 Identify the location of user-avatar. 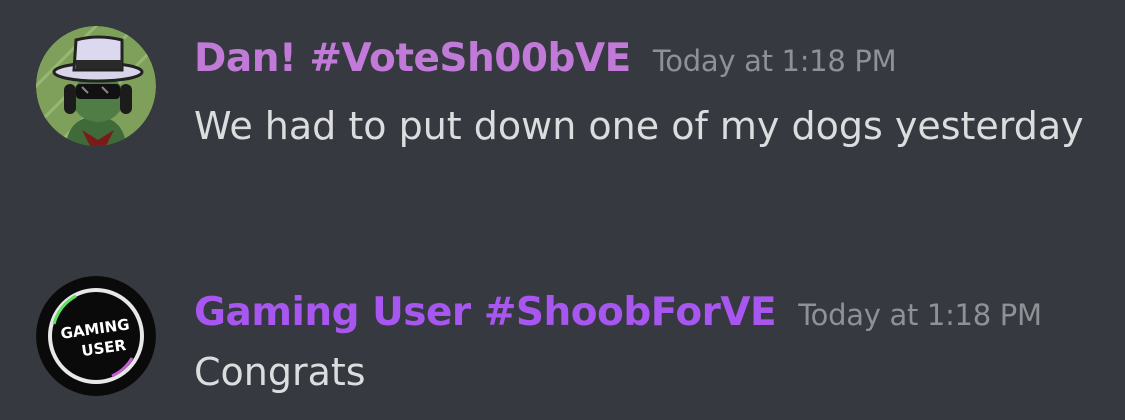
(96, 86).